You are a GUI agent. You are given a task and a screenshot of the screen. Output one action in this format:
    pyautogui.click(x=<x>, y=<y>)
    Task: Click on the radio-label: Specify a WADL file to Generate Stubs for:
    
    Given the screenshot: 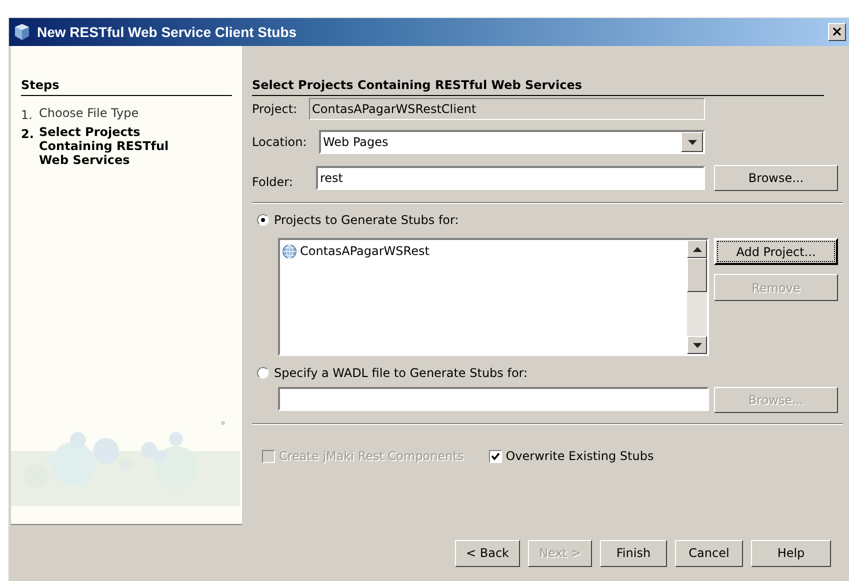 What is the action you would take?
    pyautogui.click(x=401, y=373)
    